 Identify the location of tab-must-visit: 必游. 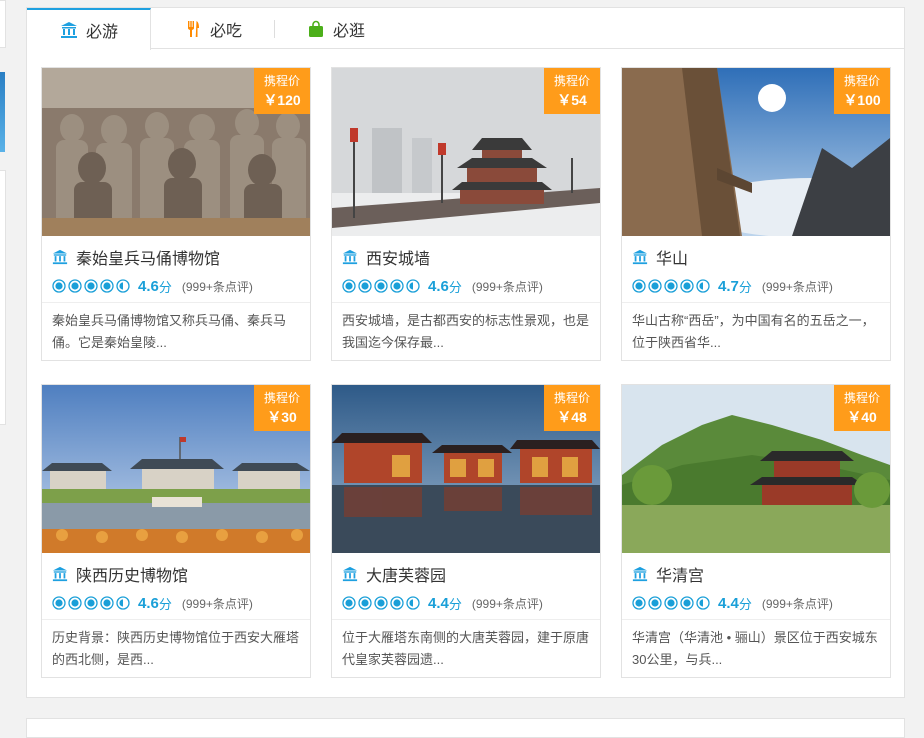
(89, 29).